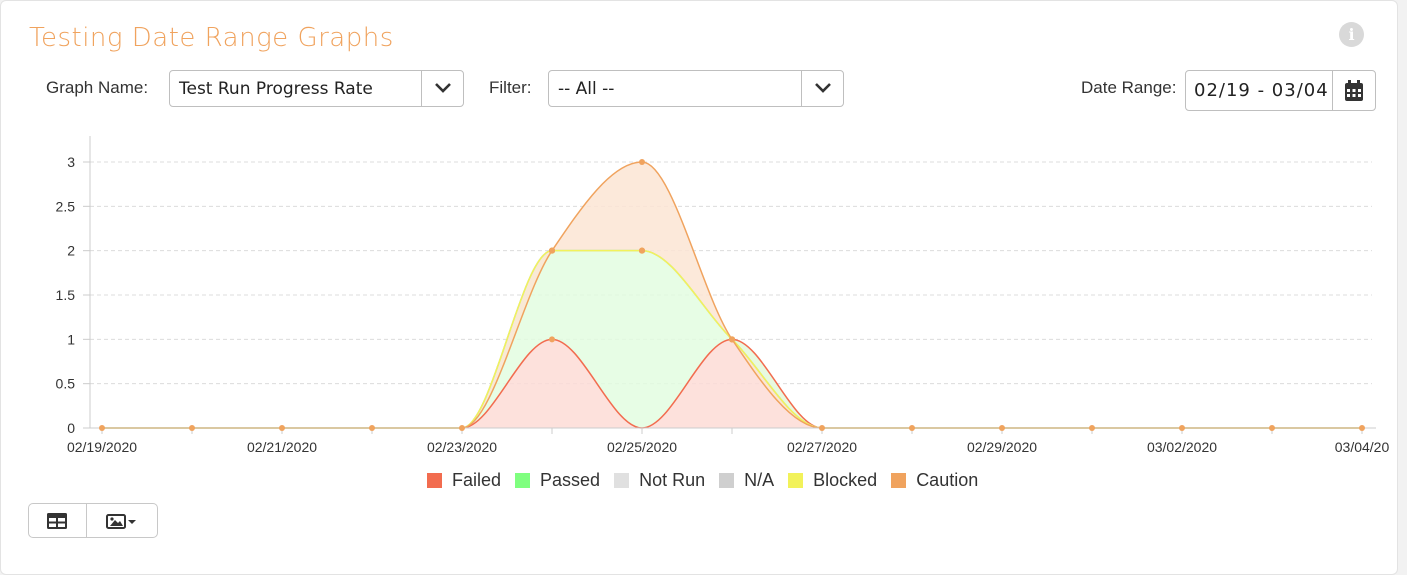 The height and width of the screenshot is (575, 1407). Describe the element at coordinates (71, 428) in the screenshot. I see `y-tick-label: 0` at that location.